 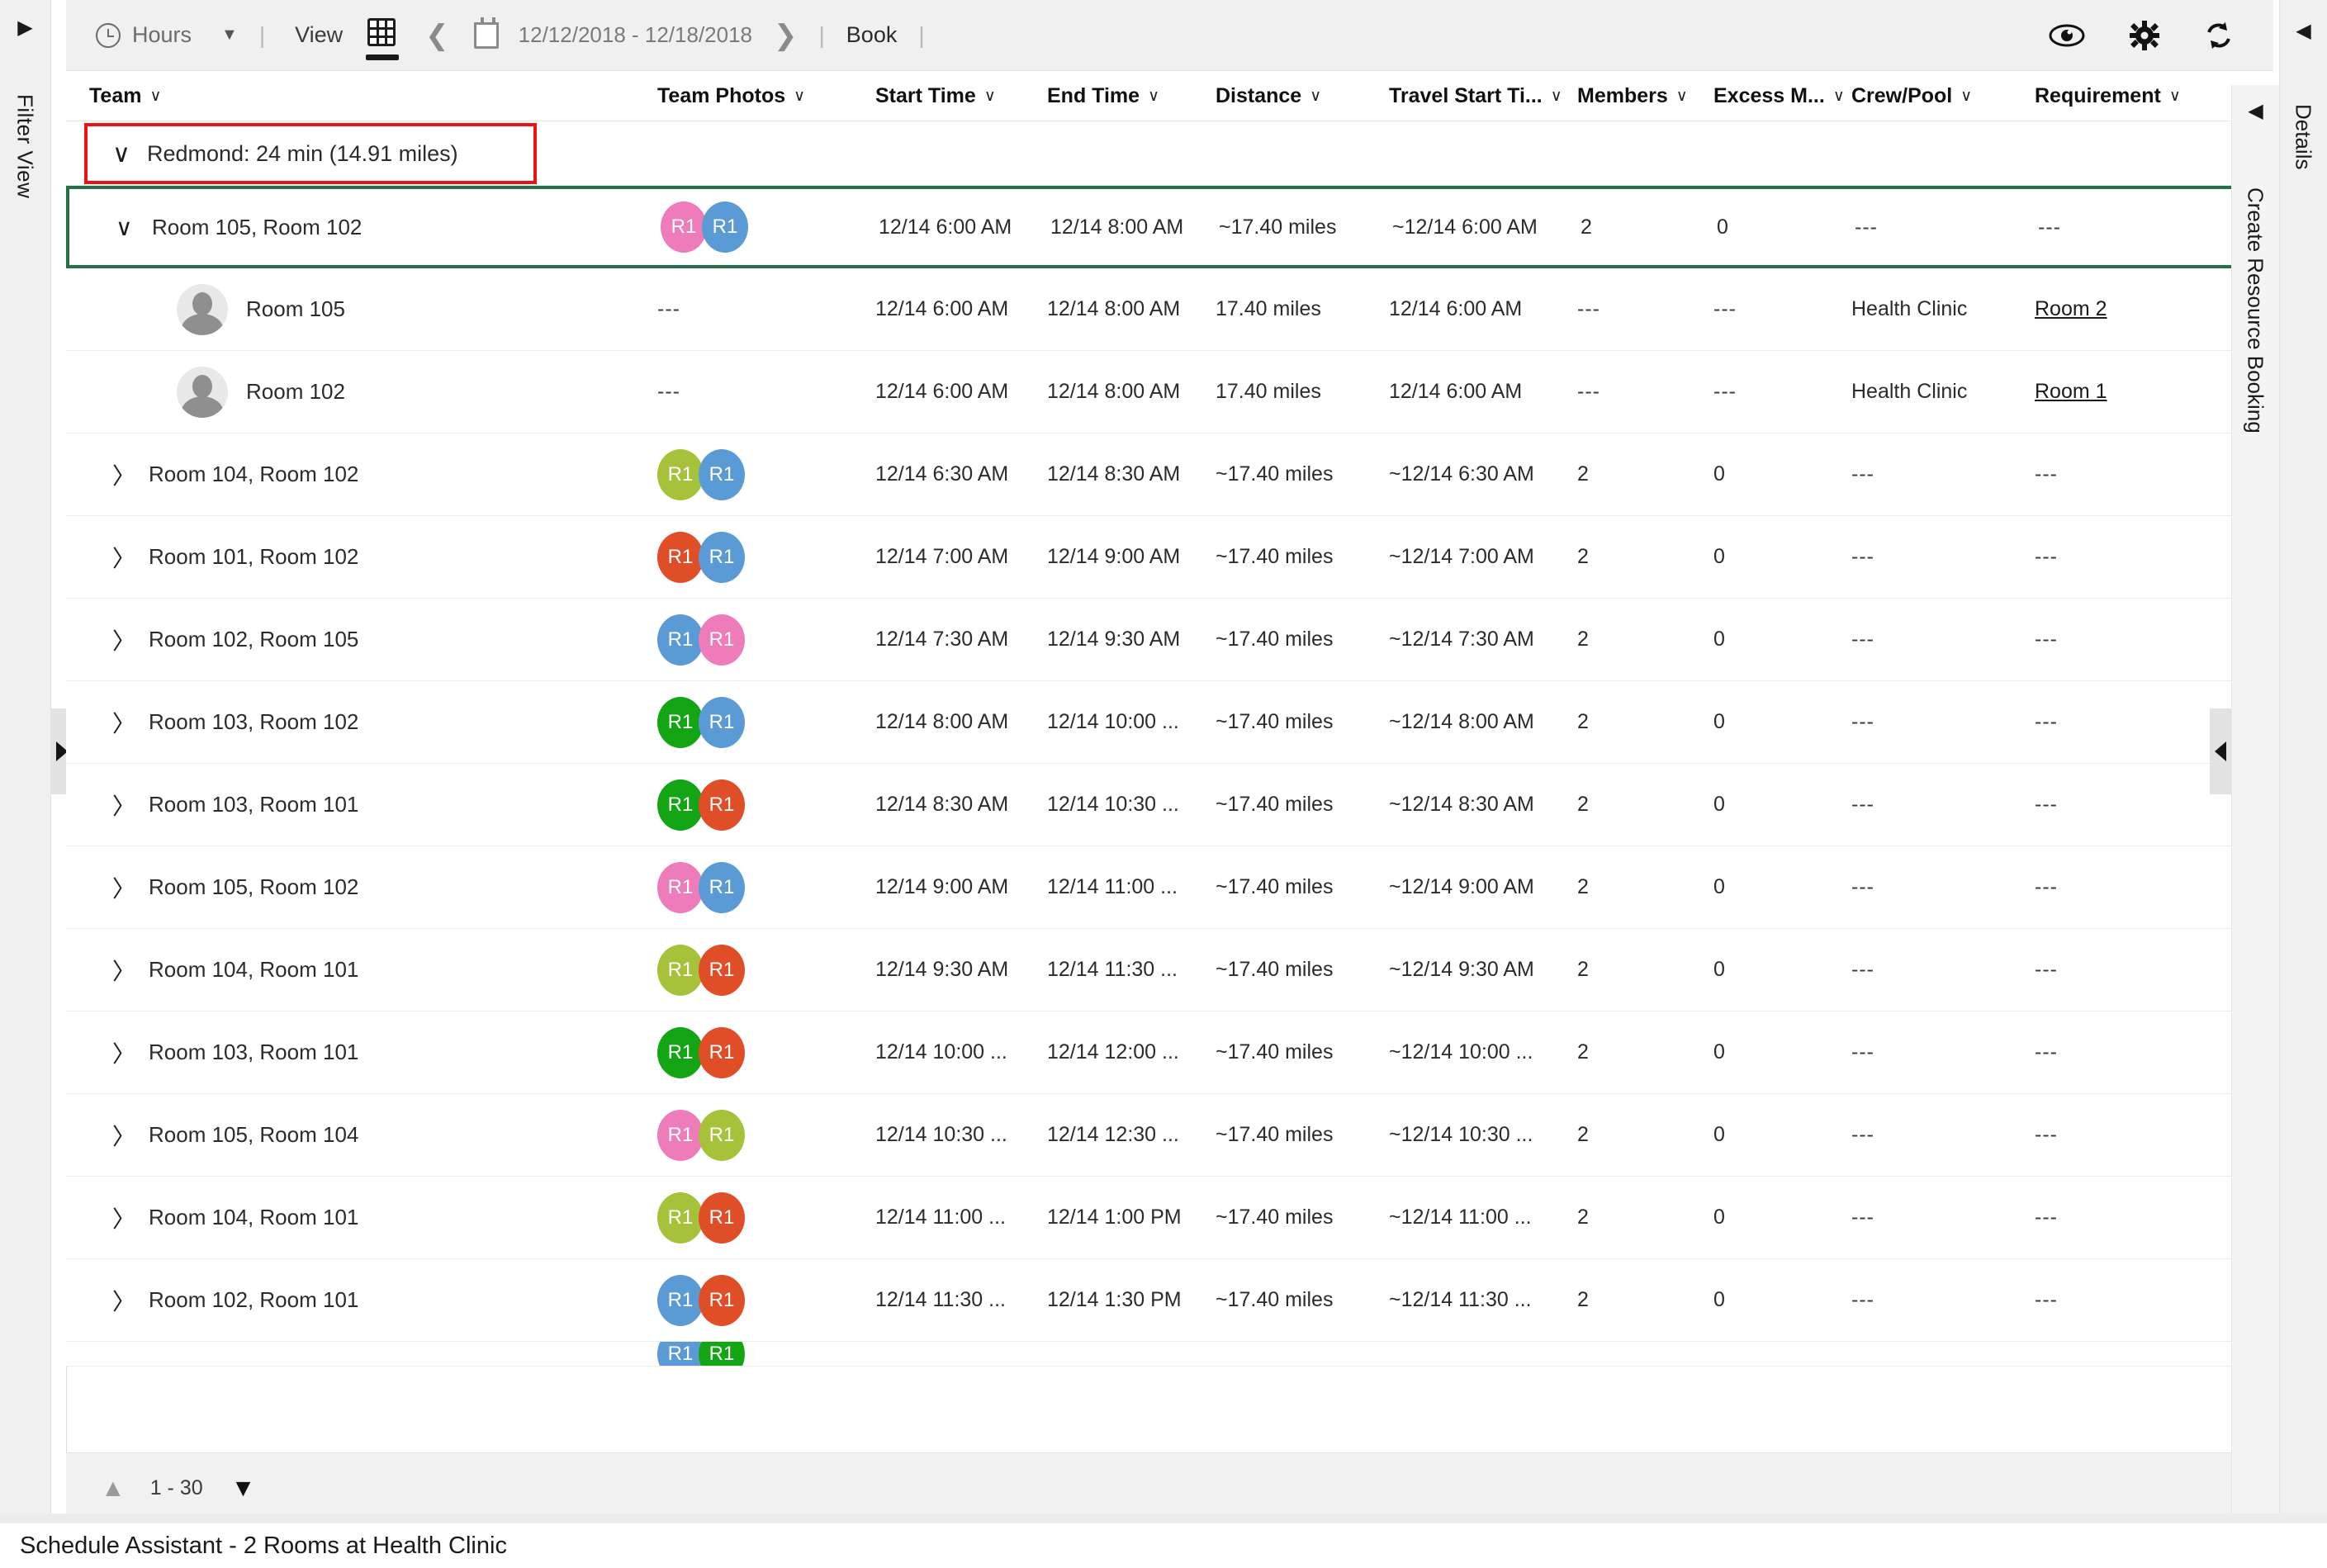 I want to click on column-header-team-photos: Team Photos ∨, so click(x=735, y=96).